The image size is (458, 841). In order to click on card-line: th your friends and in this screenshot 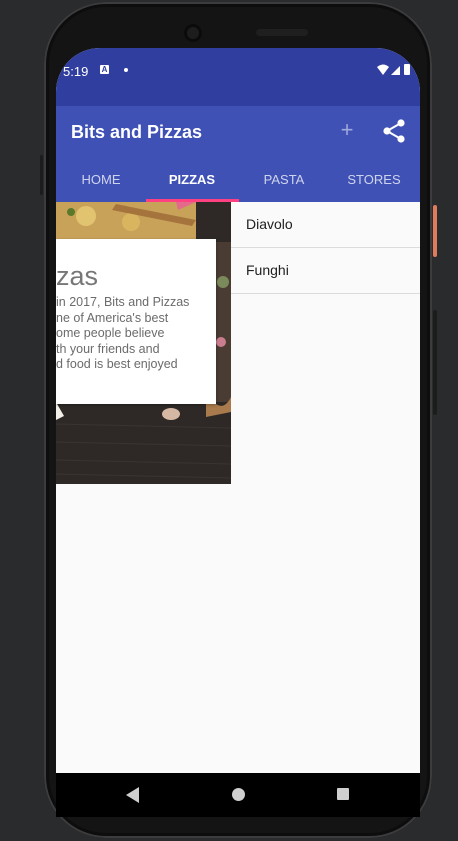, I will do `click(108, 348)`.